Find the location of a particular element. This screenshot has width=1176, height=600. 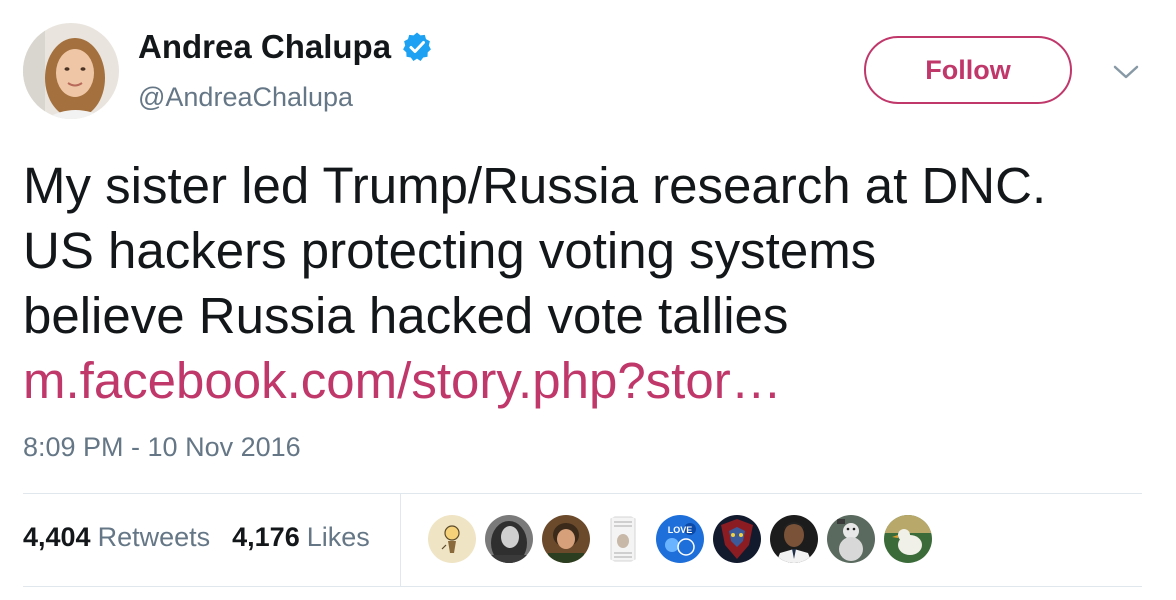

retweets-stat: 4,404 Retweets is located at coordinates (116, 537).